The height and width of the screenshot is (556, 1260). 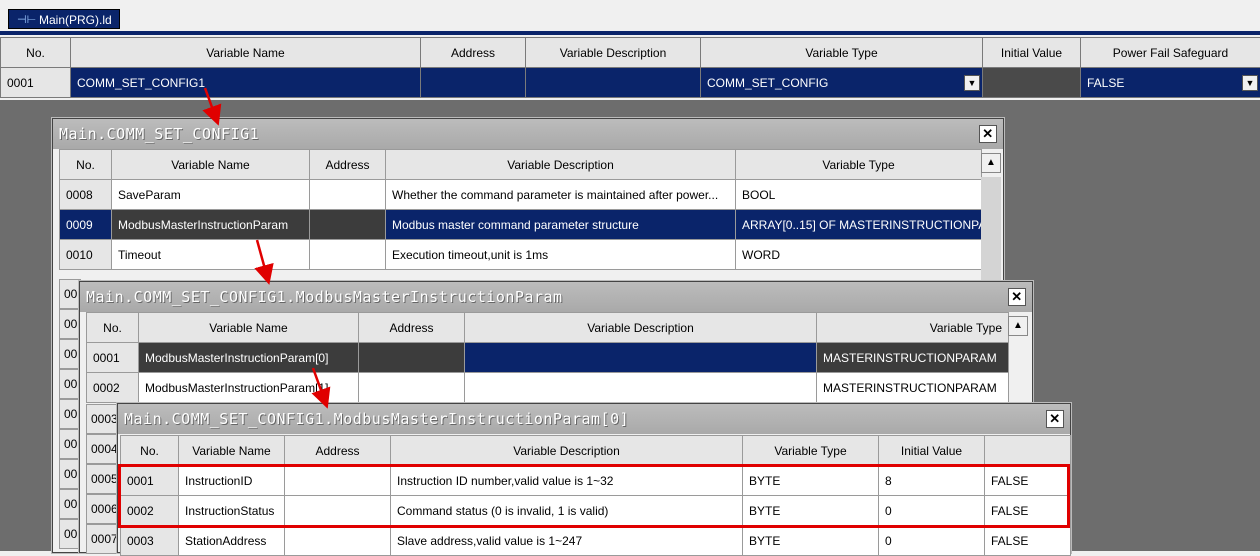 What do you see at coordinates (842, 83) in the screenshot?
I see `variable-type-cell: COMM_SET_CONFIG ▼` at bounding box center [842, 83].